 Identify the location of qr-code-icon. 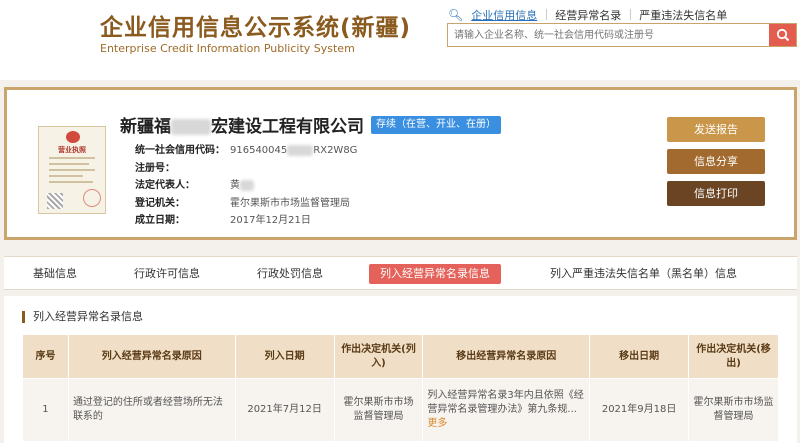
(55, 201).